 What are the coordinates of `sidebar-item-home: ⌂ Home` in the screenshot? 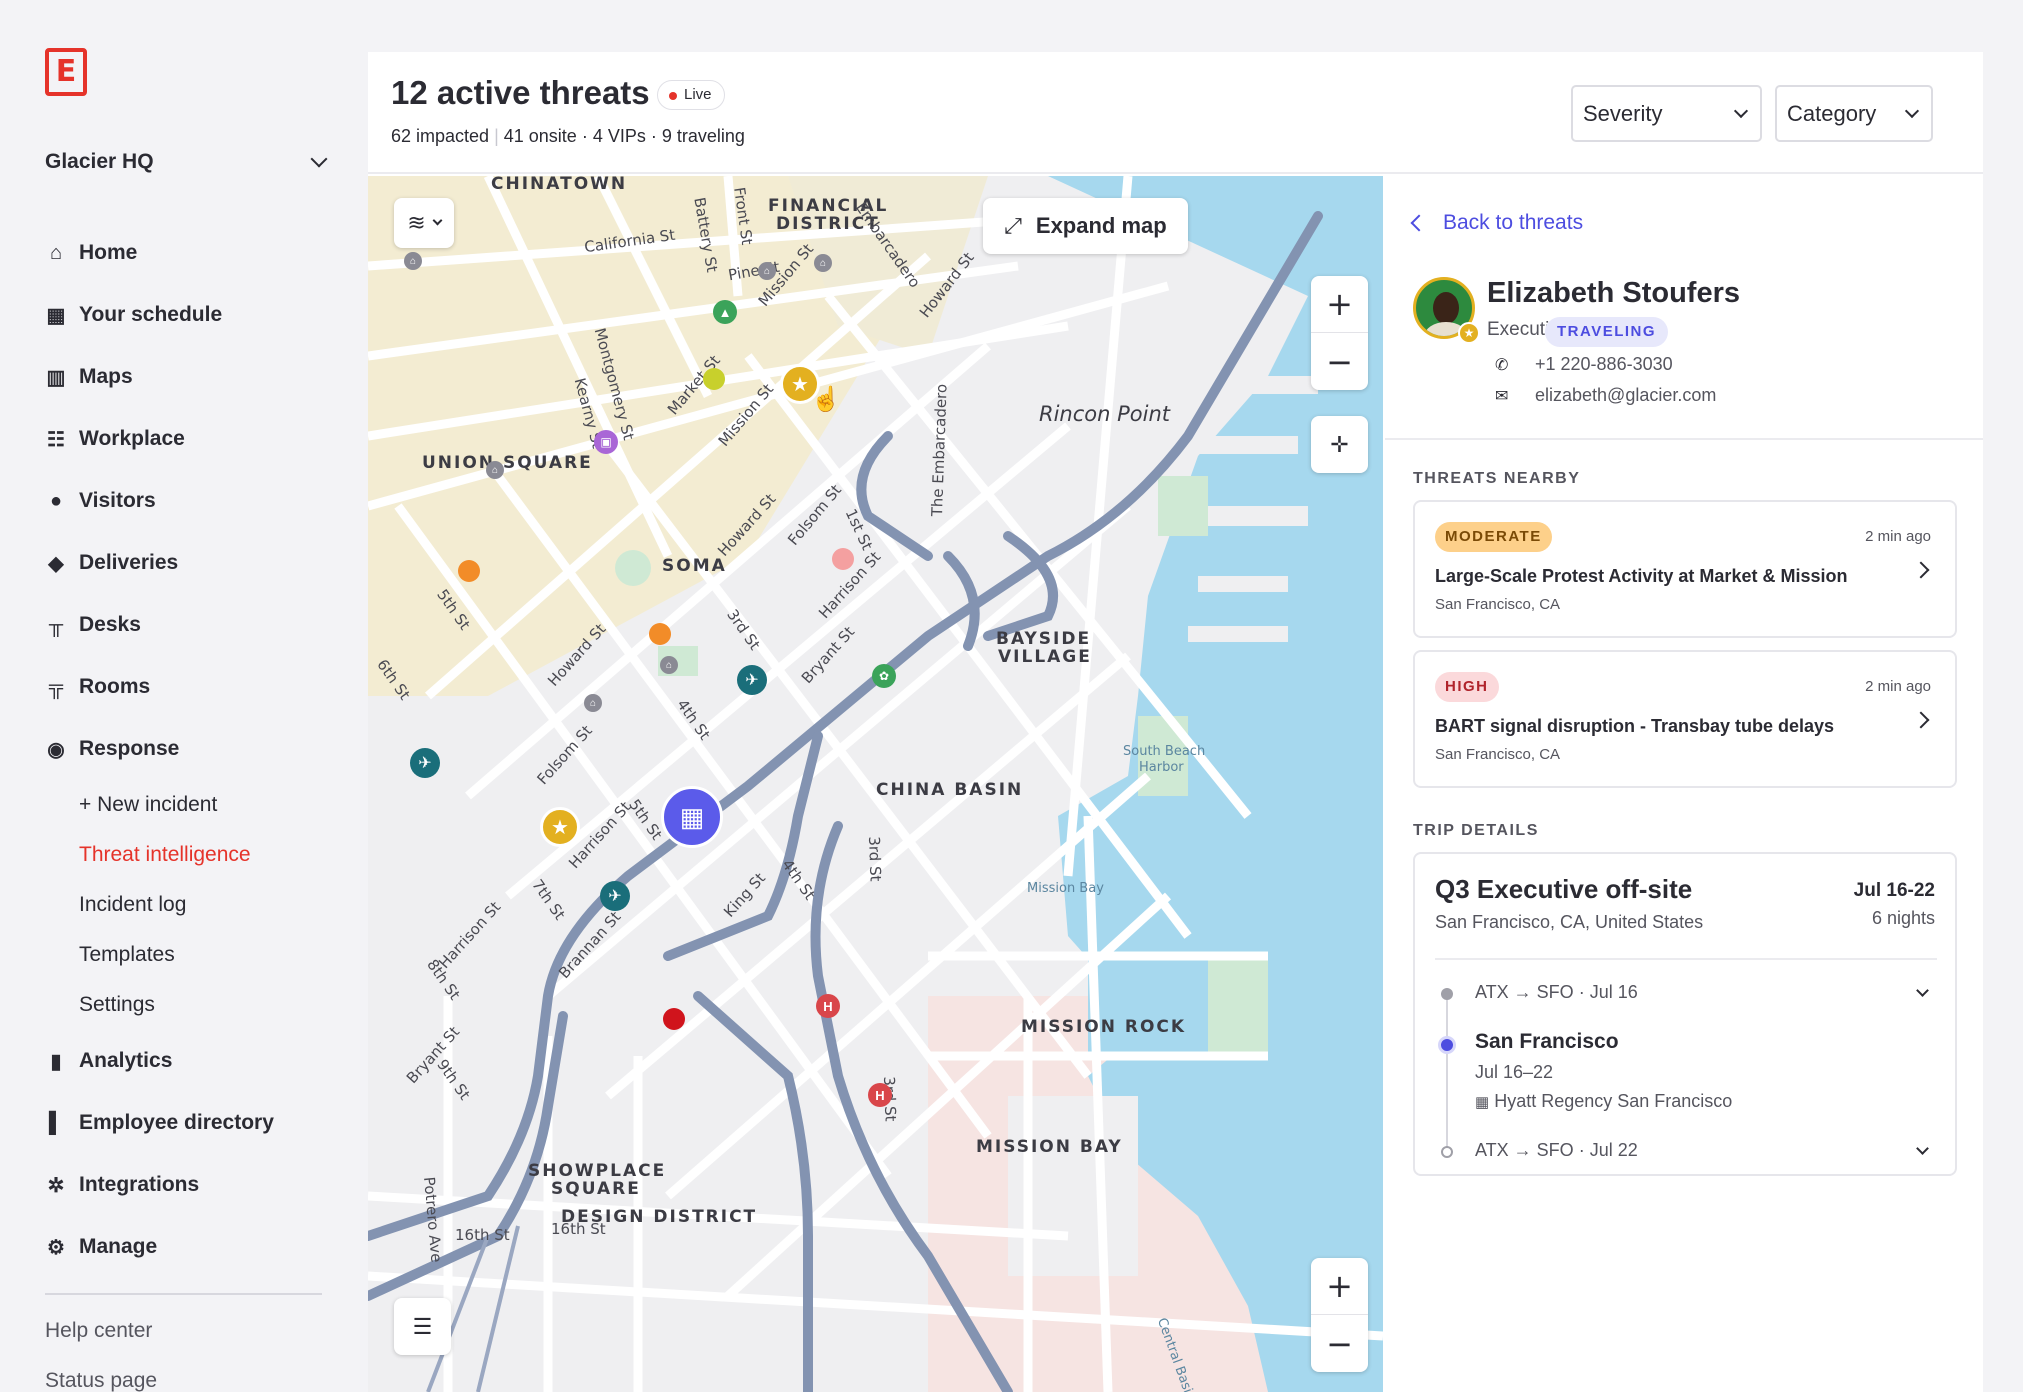 It's located at (190, 253).